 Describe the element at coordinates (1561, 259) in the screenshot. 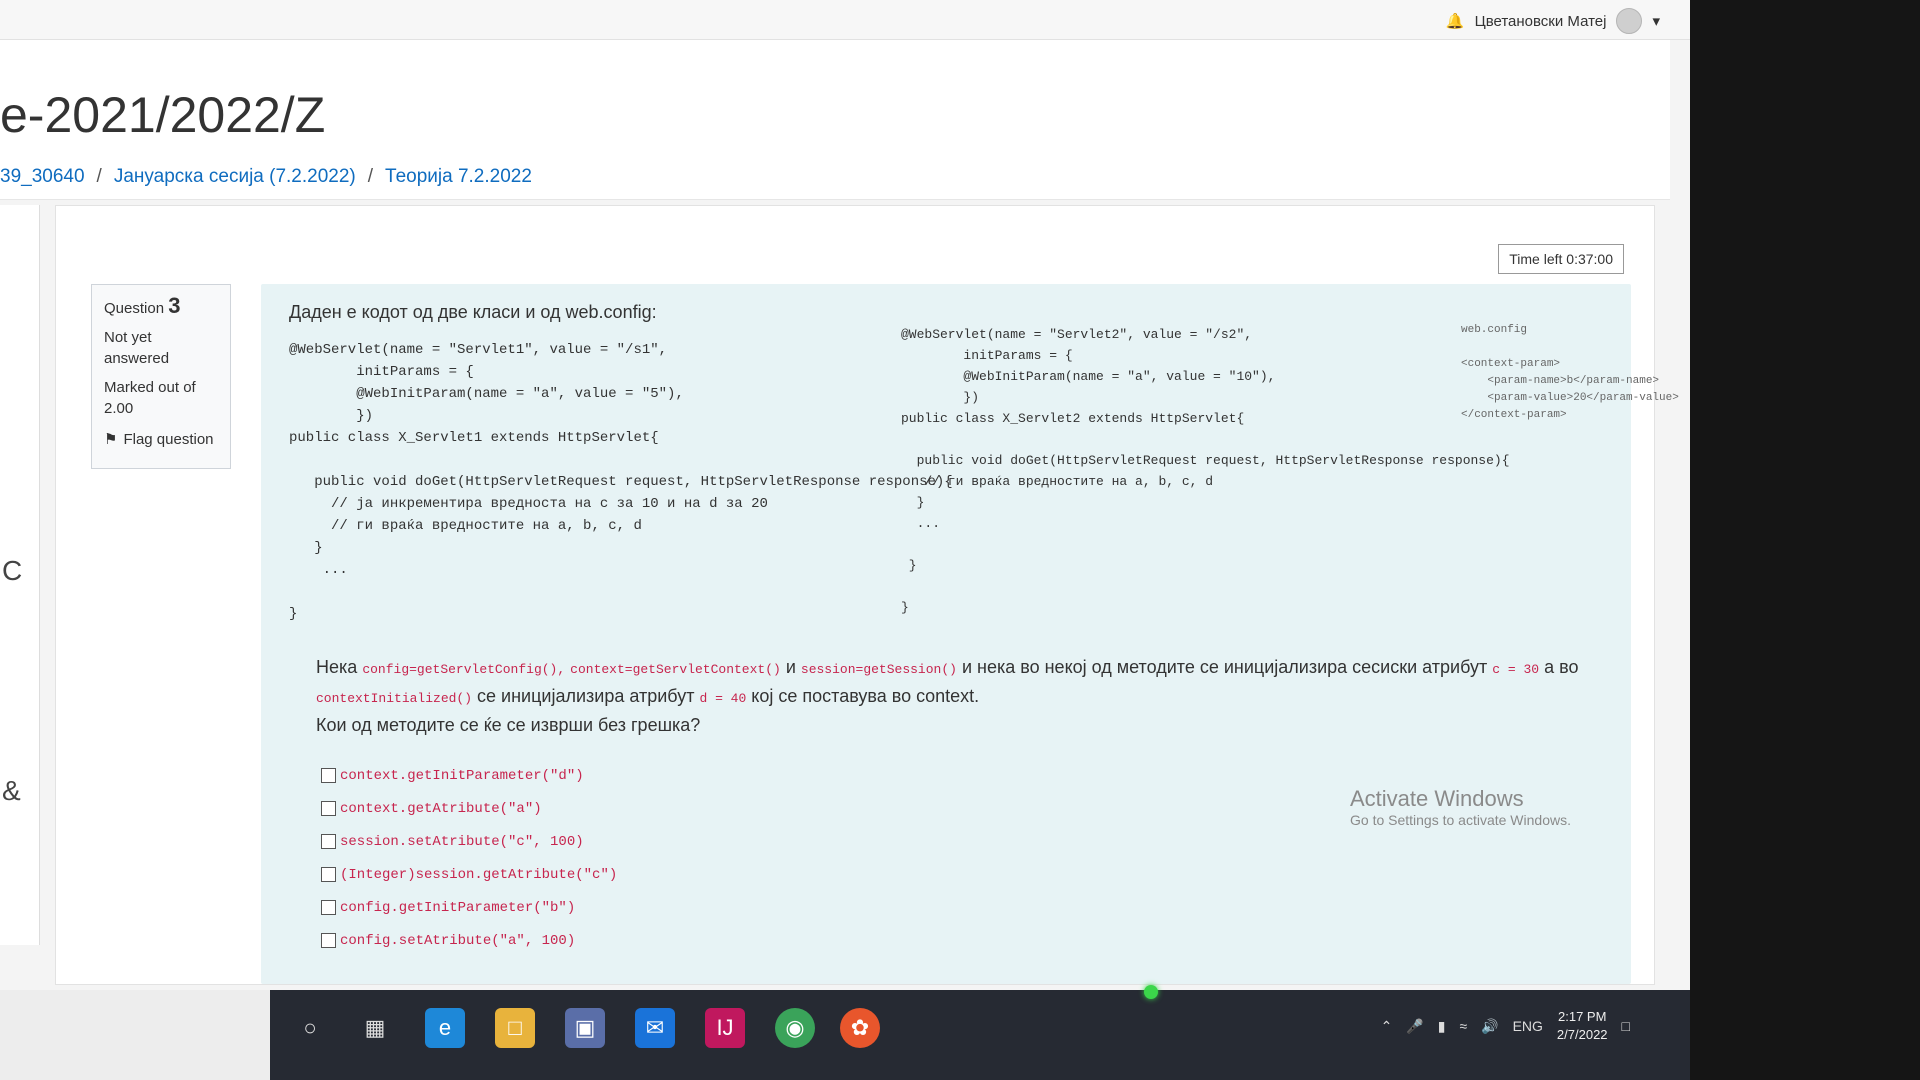

I see `quiz-timer: Time left 0:37:00` at that location.